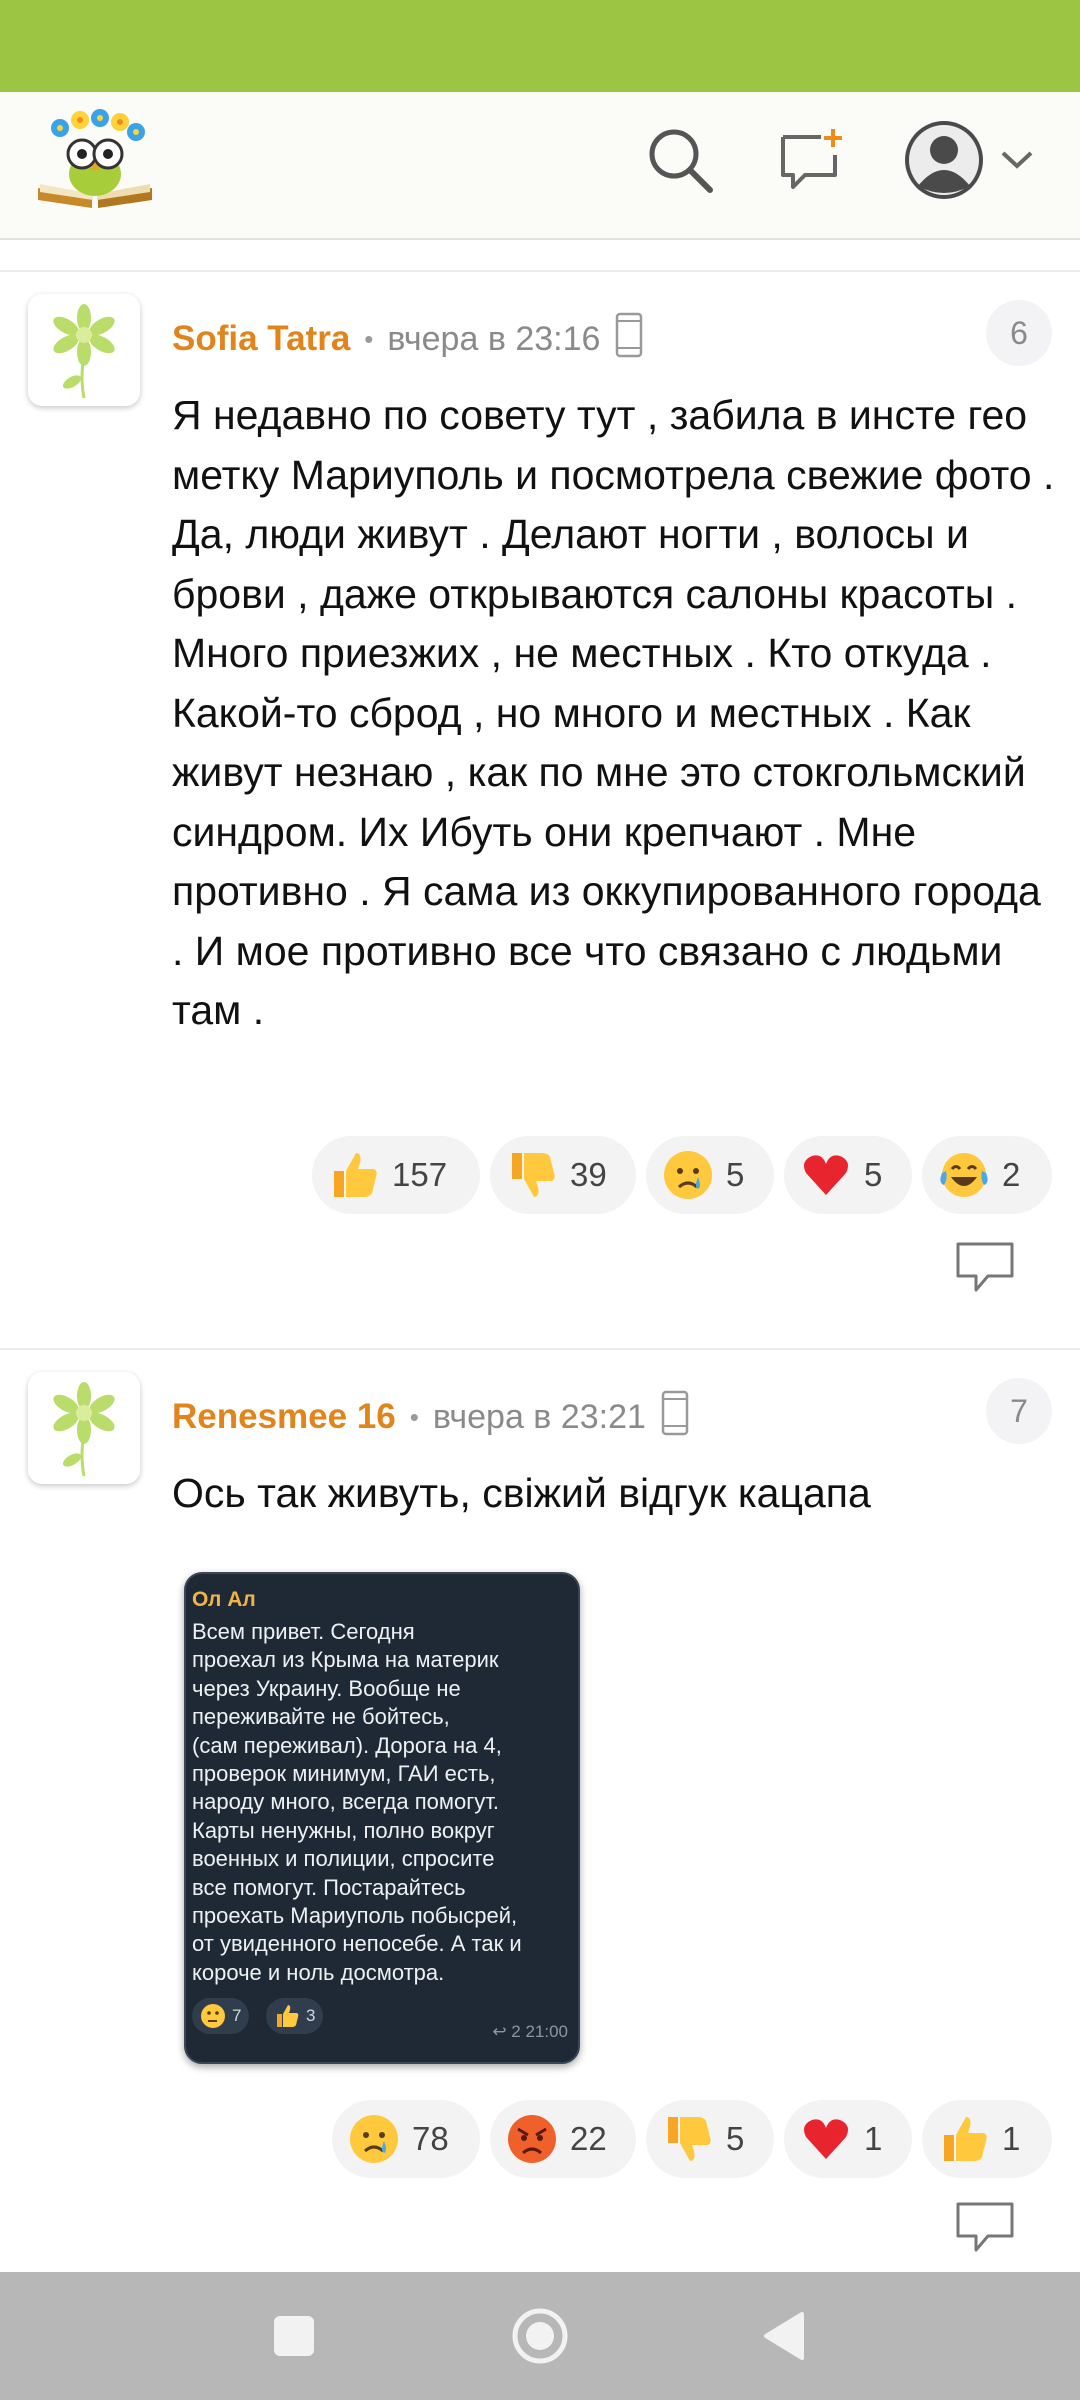 The image size is (1080, 2400). I want to click on search-icon, so click(680, 162).